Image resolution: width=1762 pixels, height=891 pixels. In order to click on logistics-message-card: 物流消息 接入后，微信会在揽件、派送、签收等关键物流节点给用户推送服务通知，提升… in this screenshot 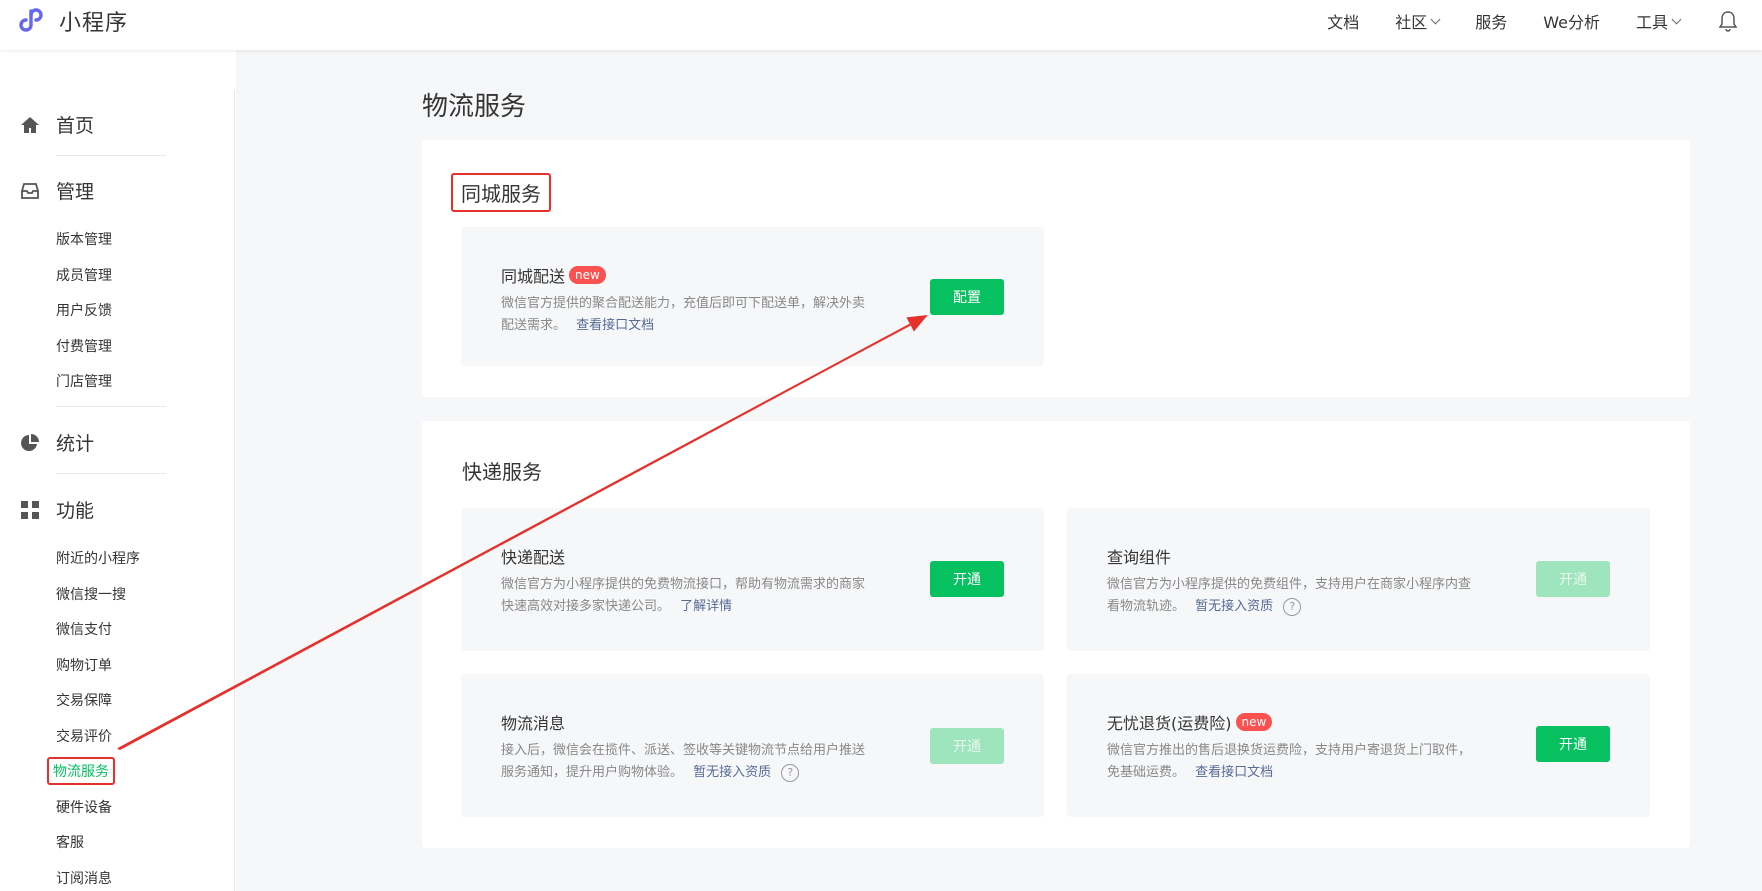, I will do `click(752, 745)`.